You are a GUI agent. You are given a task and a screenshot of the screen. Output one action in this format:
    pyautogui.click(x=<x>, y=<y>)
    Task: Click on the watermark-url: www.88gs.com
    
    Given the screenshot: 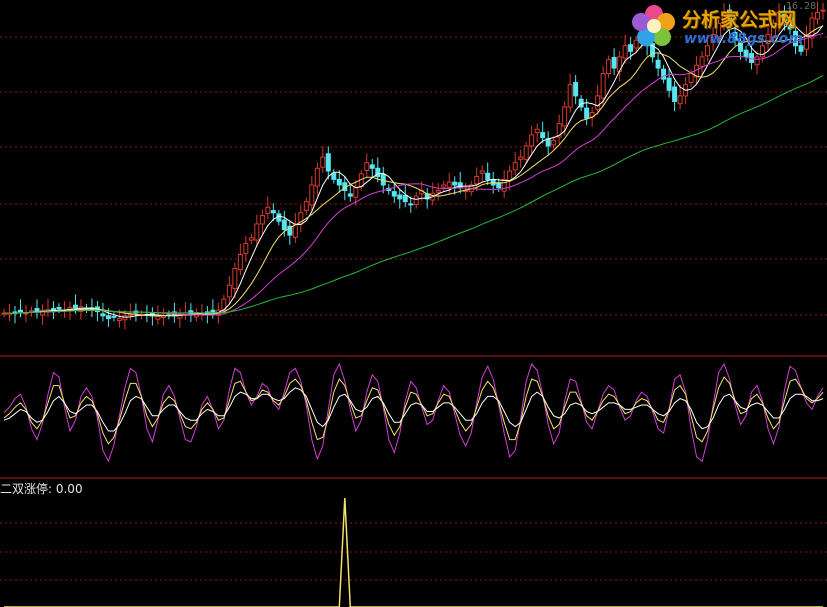 What is the action you would take?
    pyautogui.click(x=743, y=39)
    